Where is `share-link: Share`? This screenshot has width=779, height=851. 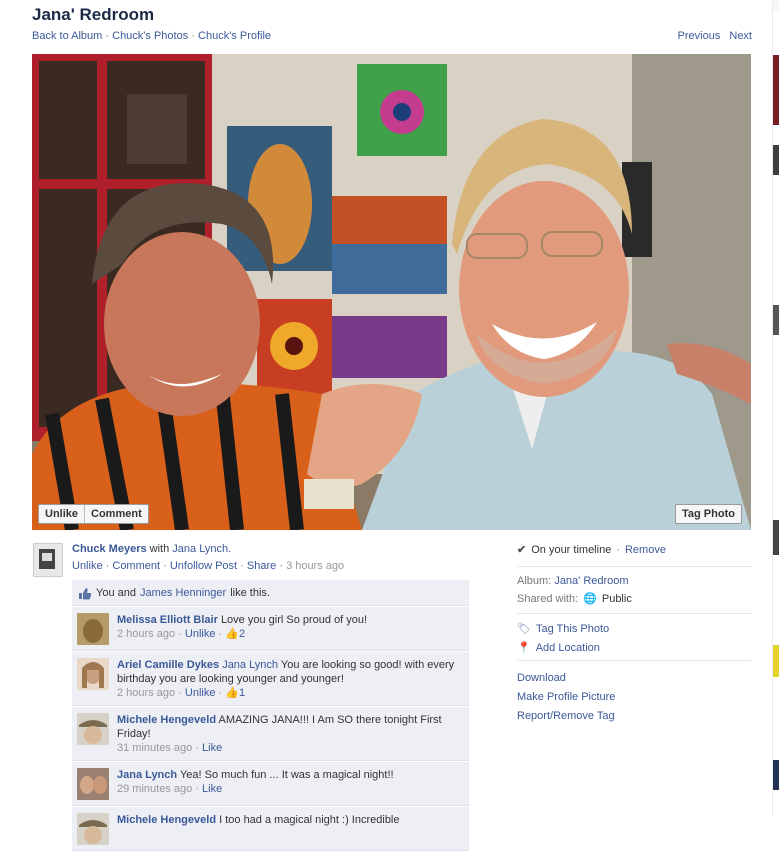 share-link: Share is located at coordinates (261, 566).